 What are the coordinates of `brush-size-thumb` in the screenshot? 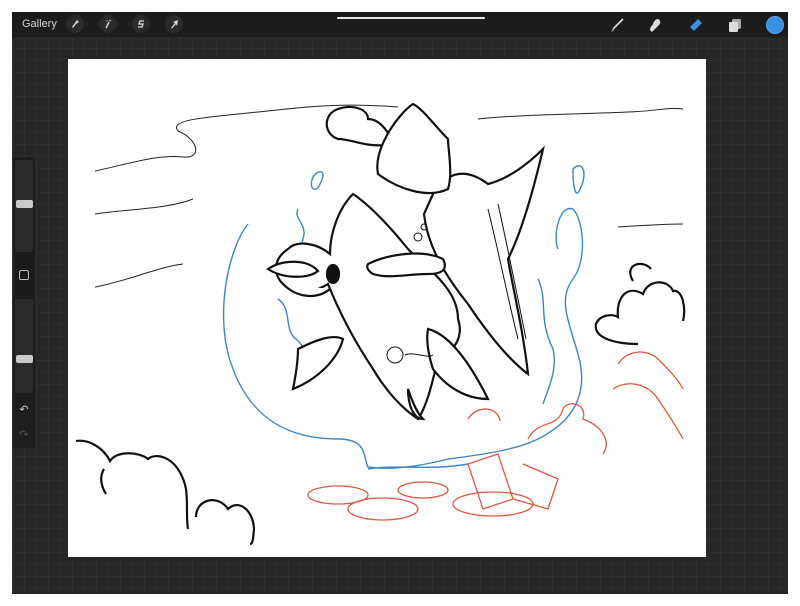 It's located at (24, 204).